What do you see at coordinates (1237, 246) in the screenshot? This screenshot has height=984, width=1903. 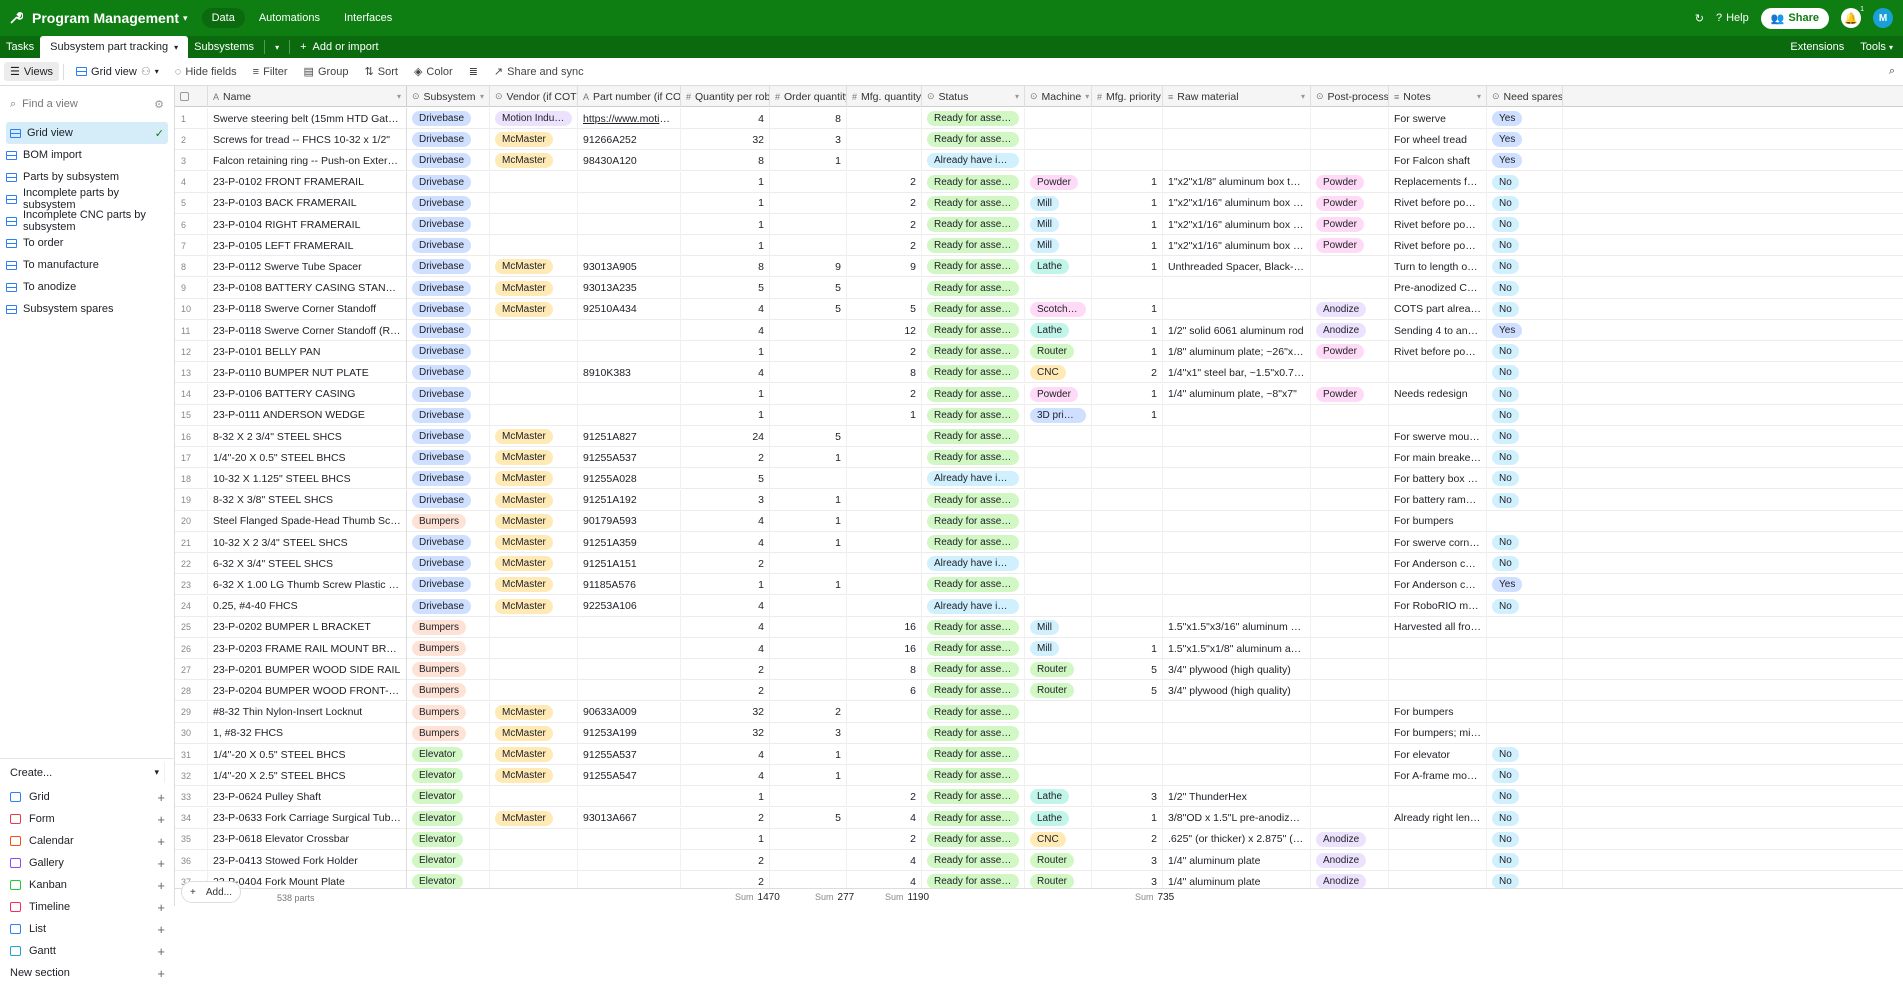 I see `cell-raw-material: 1"x2"x1/16" aluminum box tubing, ~18"L` at bounding box center [1237, 246].